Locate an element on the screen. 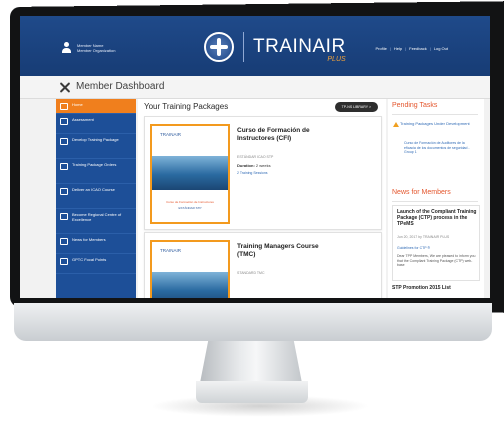 Image resolution: width=504 pixels, height=442 pixels. top-nav: Profile | Help | Feedback | Log Out is located at coordinates (411, 48).